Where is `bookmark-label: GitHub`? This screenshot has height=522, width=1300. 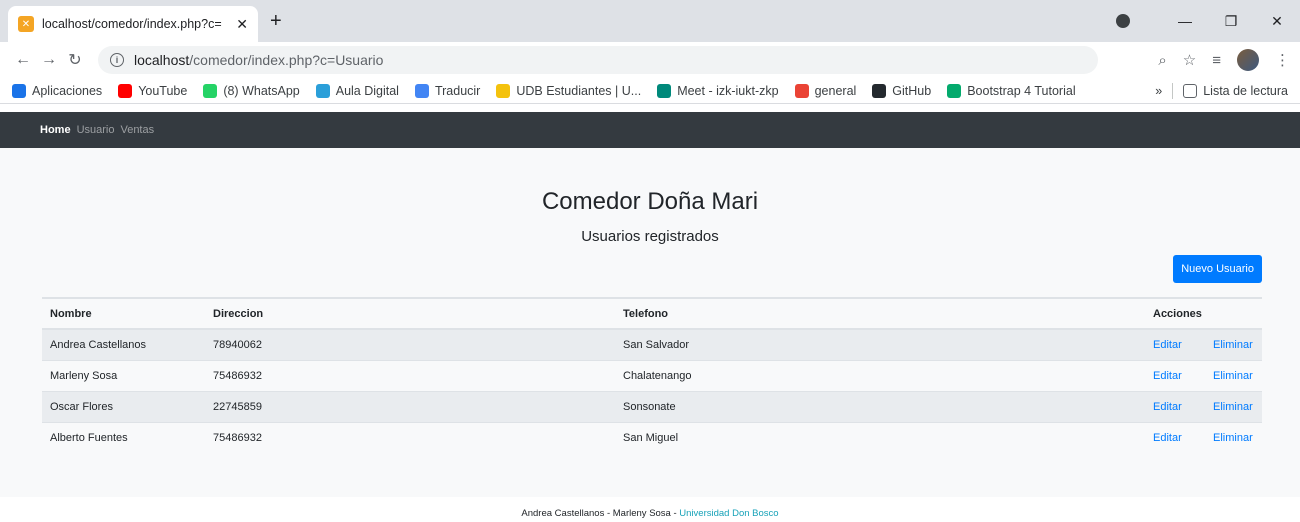 bookmark-label: GitHub is located at coordinates (912, 90).